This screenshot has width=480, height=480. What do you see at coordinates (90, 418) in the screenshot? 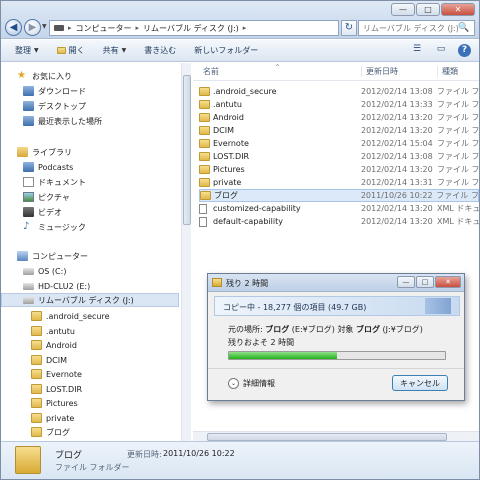
I see `nav-subfolder: private` at bounding box center [90, 418].